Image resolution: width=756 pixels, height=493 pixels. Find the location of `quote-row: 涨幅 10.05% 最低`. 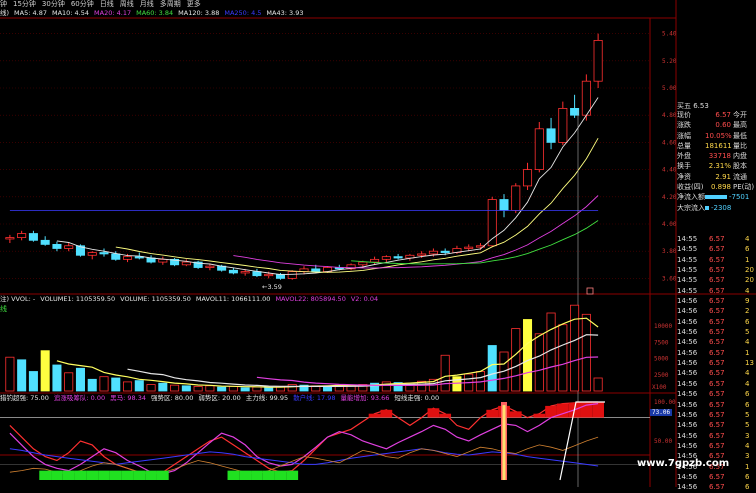

quote-row: 涨幅 10.05% 最低 is located at coordinates (716, 136).